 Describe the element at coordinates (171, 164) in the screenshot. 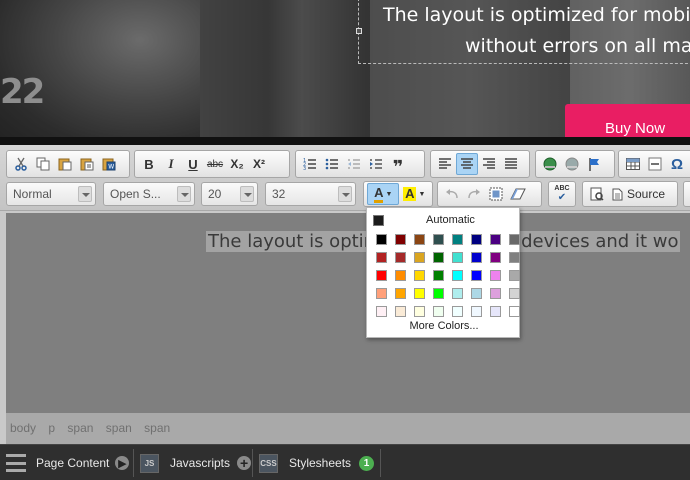

I see `italic-button: I` at that location.